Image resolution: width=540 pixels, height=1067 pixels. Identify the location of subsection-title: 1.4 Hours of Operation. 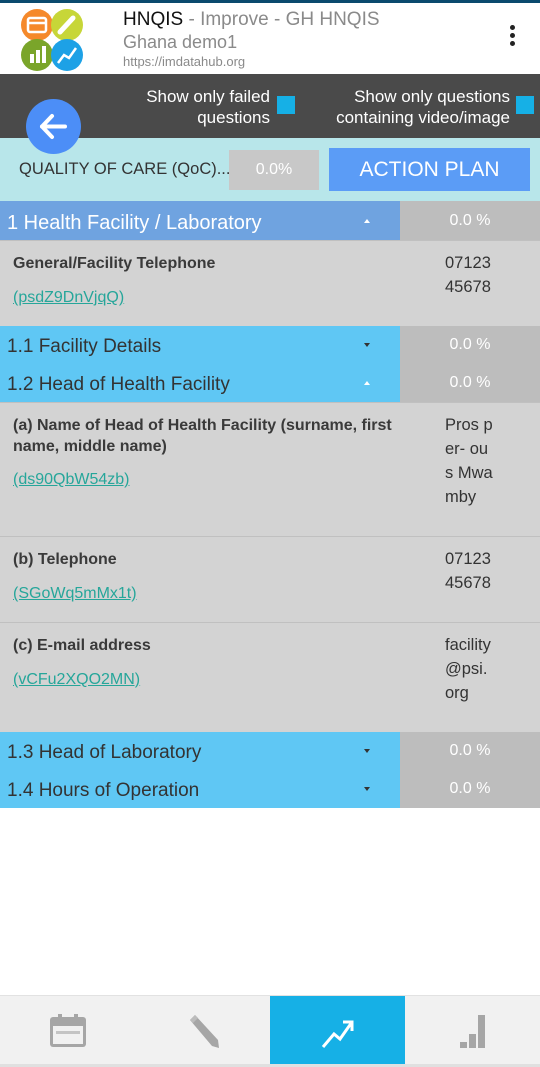
(103, 790).